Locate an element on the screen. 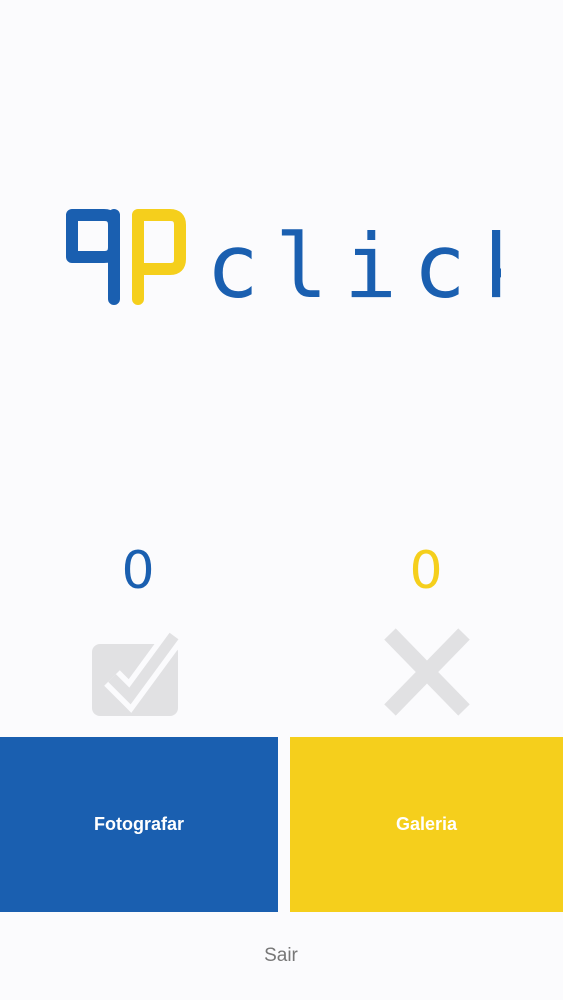  gallery-button: Galeria is located at coordinates (426, 824).